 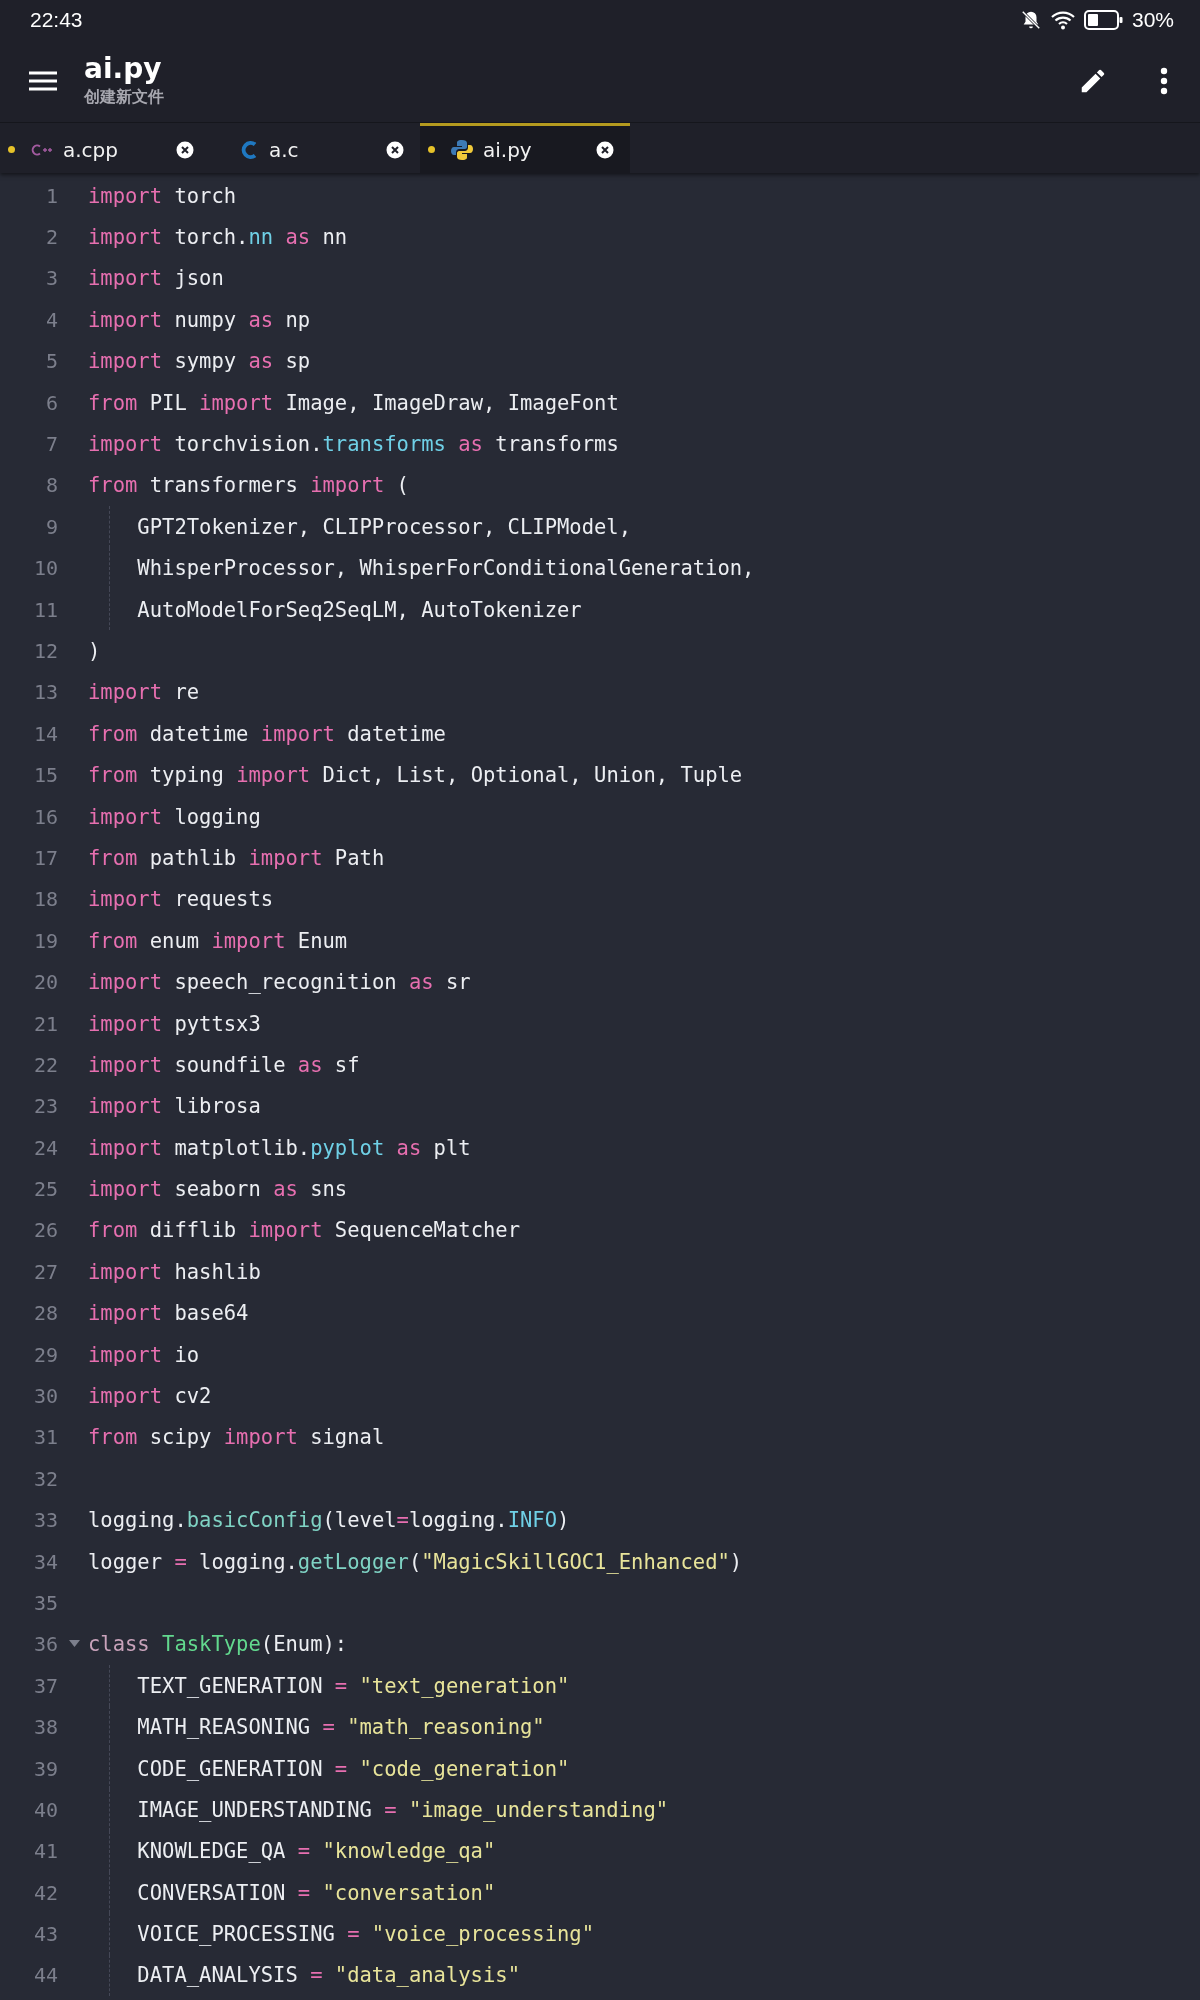 What do you see at coordinates (236, 1438) in the screenshot?
I see `code-line: from scipy import signal` at bounding box center [236, 1438].